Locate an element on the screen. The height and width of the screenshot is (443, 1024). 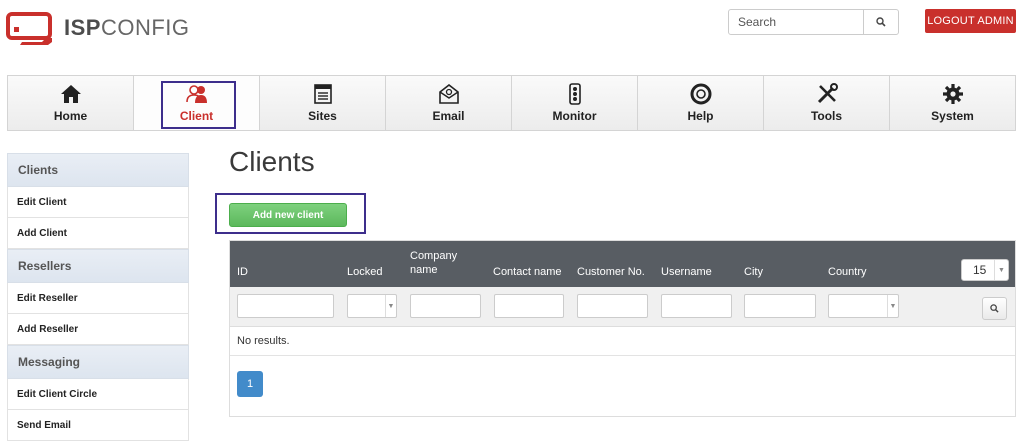
sidebar-item-edit-client-circle: Edit Client Circle is located at coordinates (98, 394).